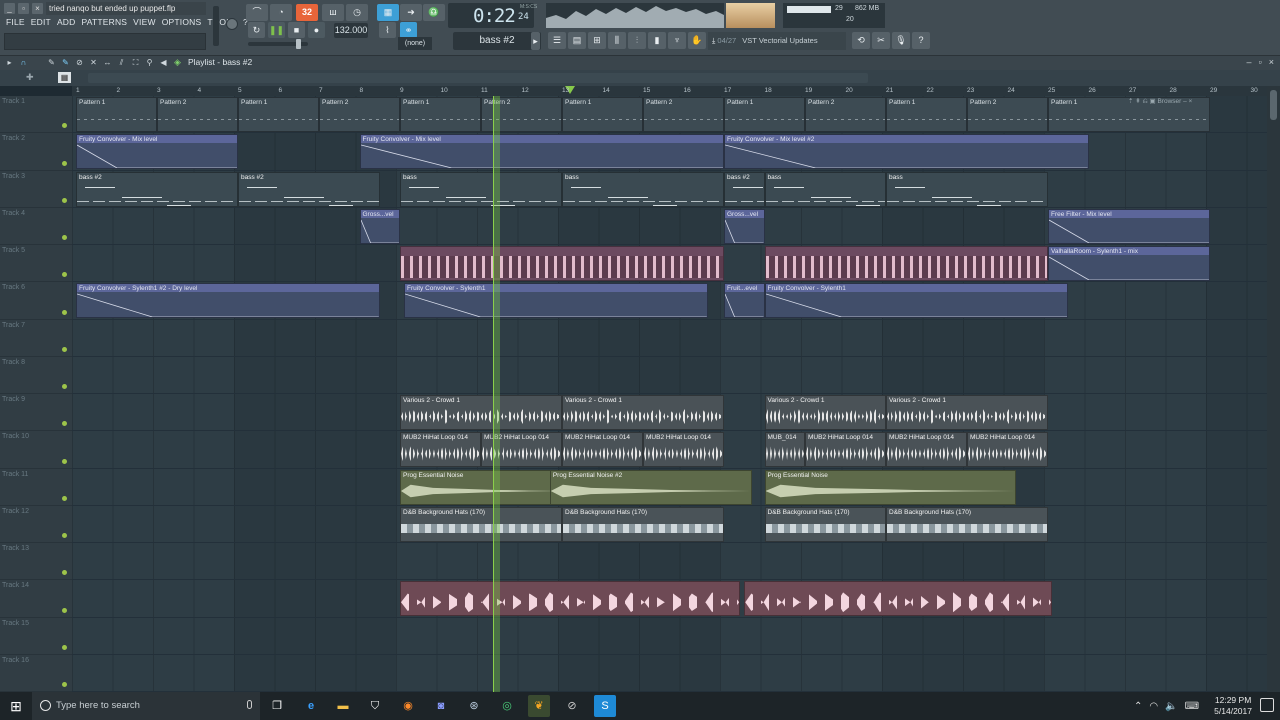 This screenshot has width=1280, height=720. I want to click on master-pitch-knob, so click(232, 24).